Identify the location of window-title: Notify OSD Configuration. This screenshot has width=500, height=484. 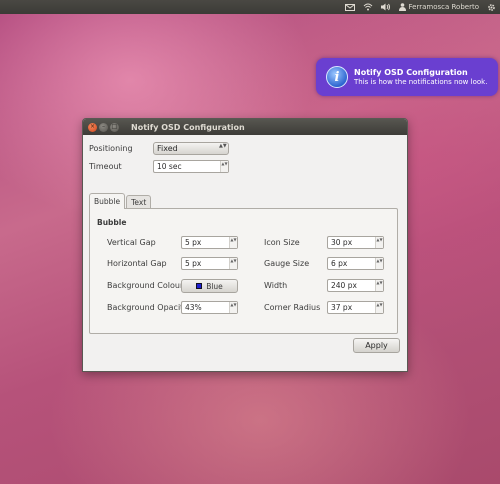
(188, 127).